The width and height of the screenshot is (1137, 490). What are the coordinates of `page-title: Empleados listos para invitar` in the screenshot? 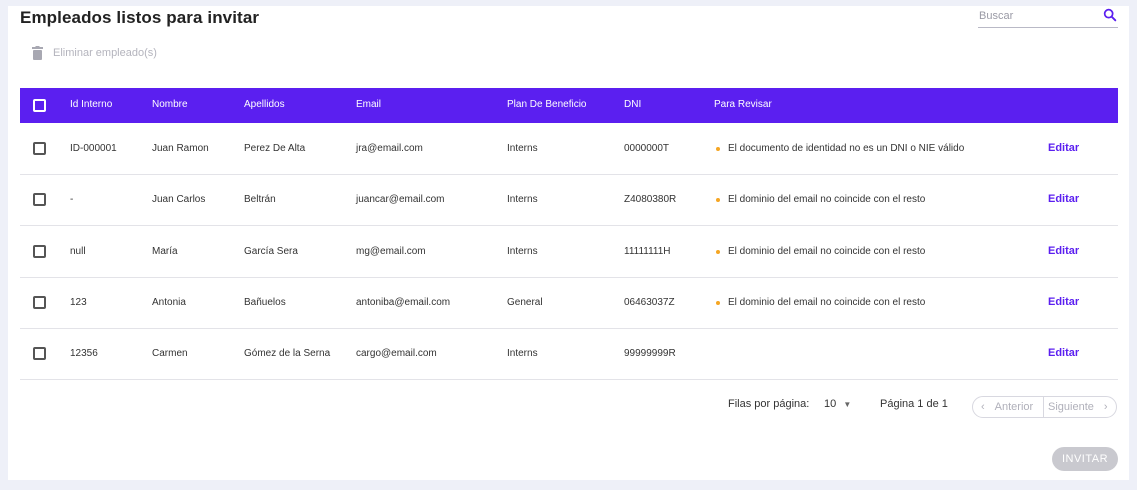 It's located at (140, 17).